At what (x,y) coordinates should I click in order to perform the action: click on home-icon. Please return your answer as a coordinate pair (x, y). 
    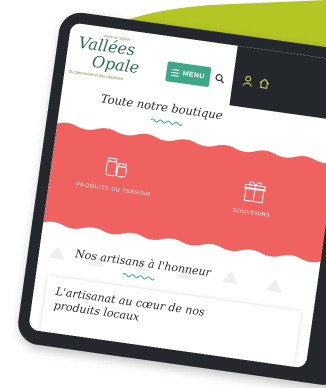
    Looking at the image, I should click on (264, 83).